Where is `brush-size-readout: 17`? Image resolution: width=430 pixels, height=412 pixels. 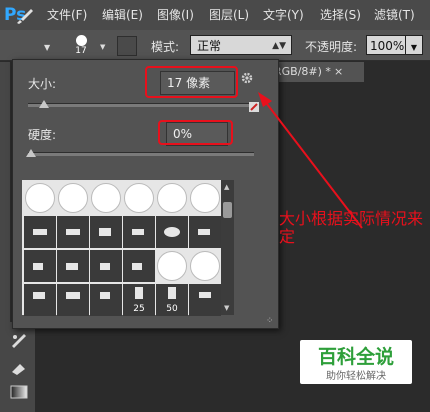 brush-size-readout: 17 is located at coordinates (81, 51).